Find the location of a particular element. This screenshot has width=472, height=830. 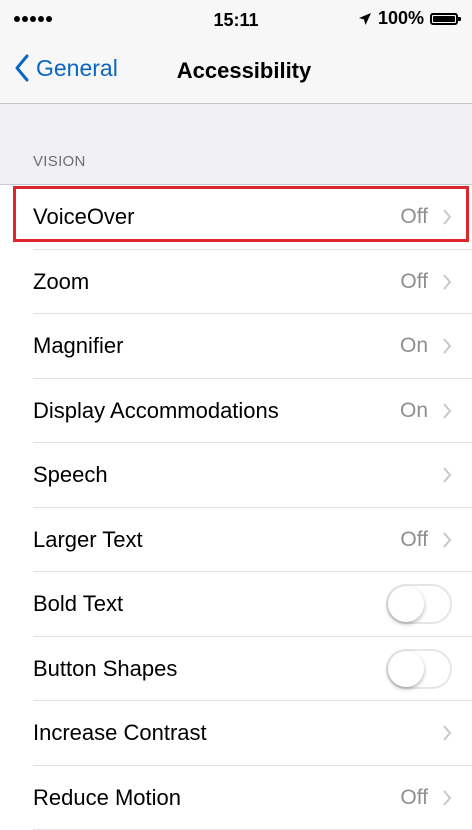

status-right: 100% is located at coordinates (408, 18).